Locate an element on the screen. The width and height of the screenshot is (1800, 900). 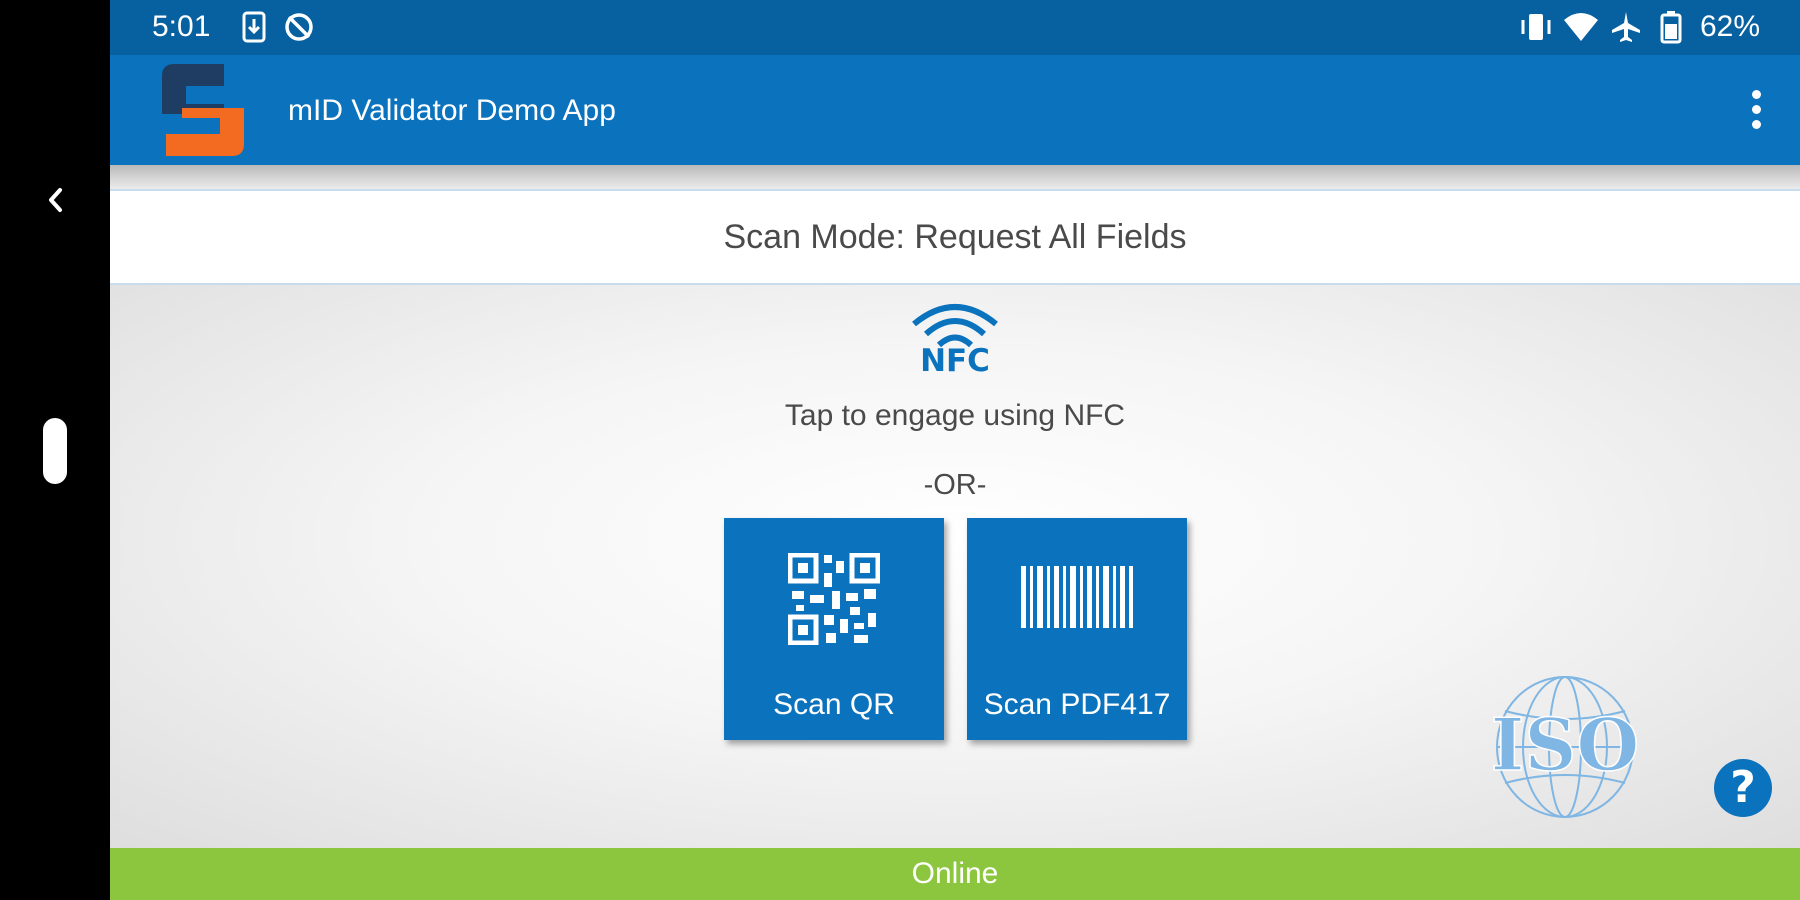
status-bar: 5:01 62% is located at coordinates (955, 27).